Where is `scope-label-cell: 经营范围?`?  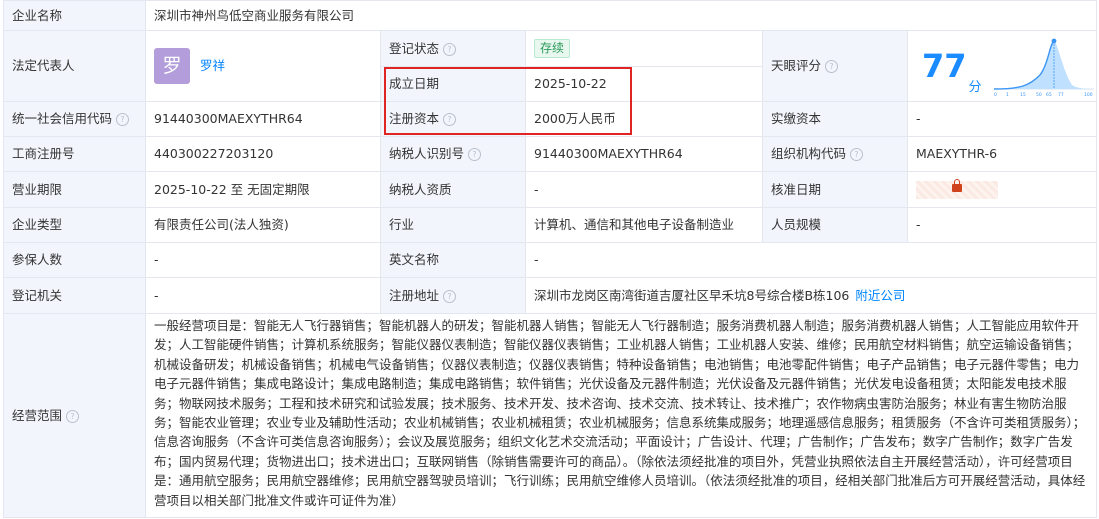
scope-label-cell: 经营范围? is located at coordinates (74, 415).